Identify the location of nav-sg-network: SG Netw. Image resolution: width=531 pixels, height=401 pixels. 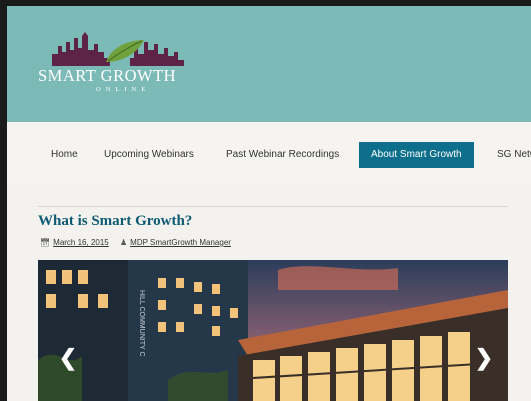
(514, 155).